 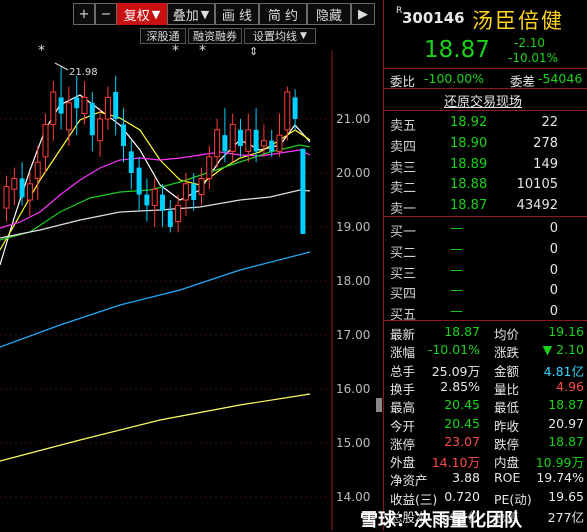 What do you see at coordinates (487, 332) in the screenshot?
I see `stat-row: 最新 18.87 均价 19.16` at bounding box center [487, 332].